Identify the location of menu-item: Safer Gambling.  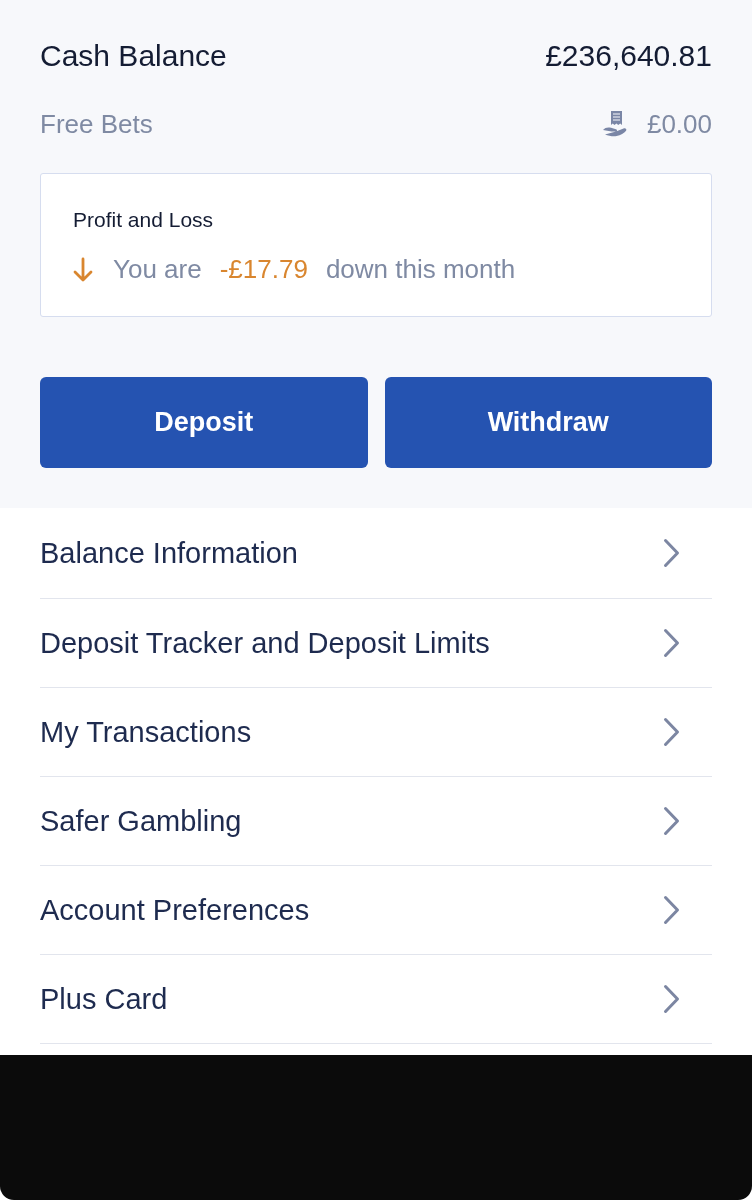
(376, 821).